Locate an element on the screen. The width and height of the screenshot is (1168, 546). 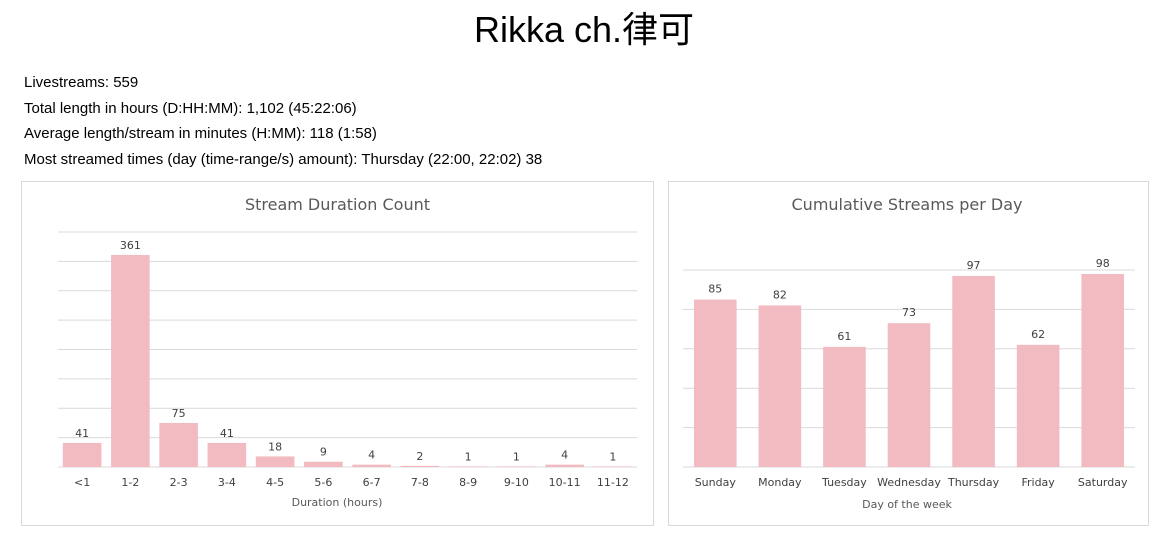
stat-livestreams: Livestreams: 559 is located at coordinates (81, 82).